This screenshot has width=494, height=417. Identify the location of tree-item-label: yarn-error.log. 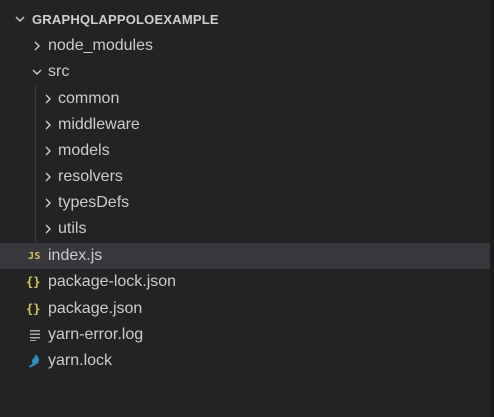
(96, 334).